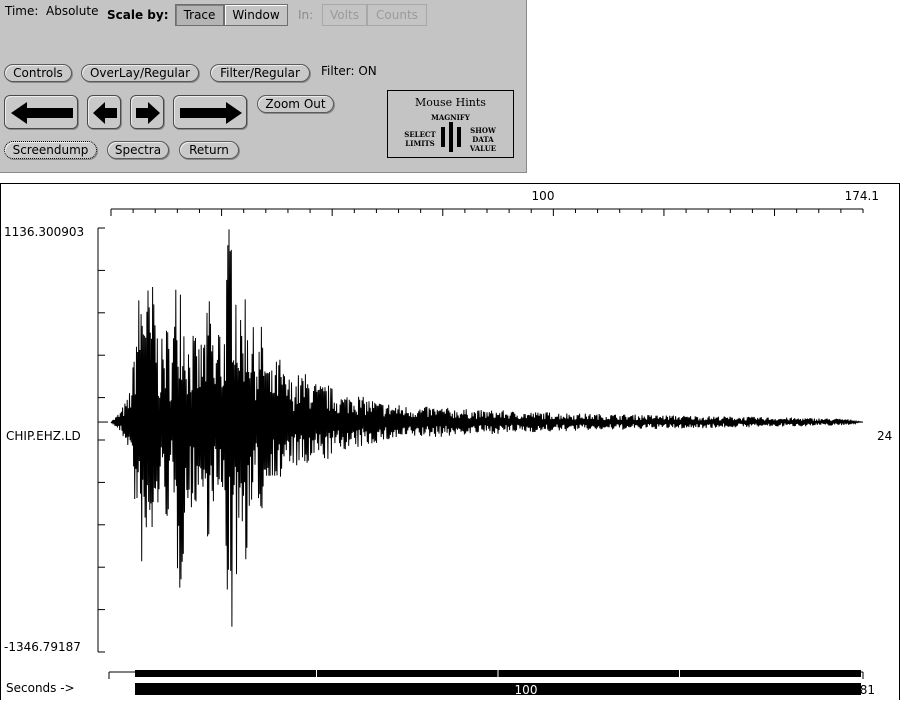 The image size is (900, 701). I want to click on mouse-middle-button-icon, so click(451, 137).